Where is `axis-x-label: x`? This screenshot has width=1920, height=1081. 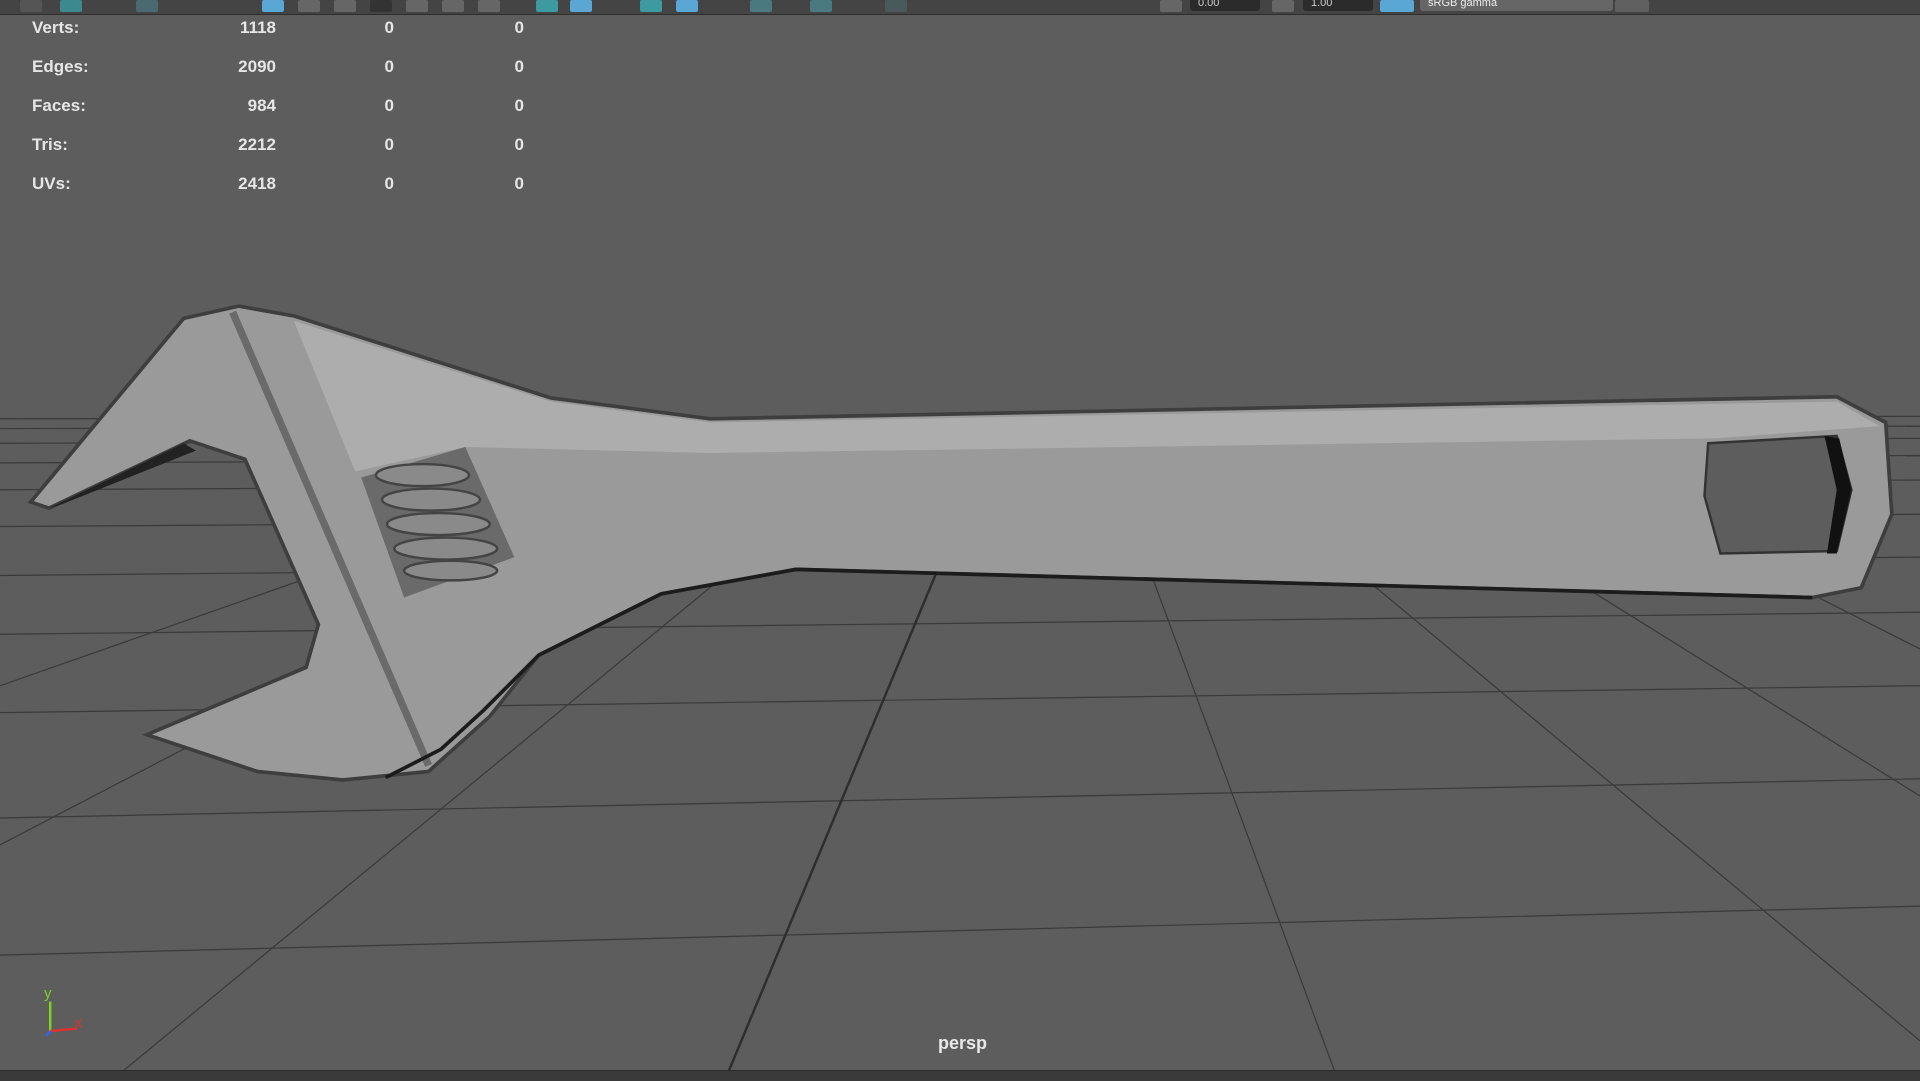 axis-x-label: x is located at coordinates (79, 1023).